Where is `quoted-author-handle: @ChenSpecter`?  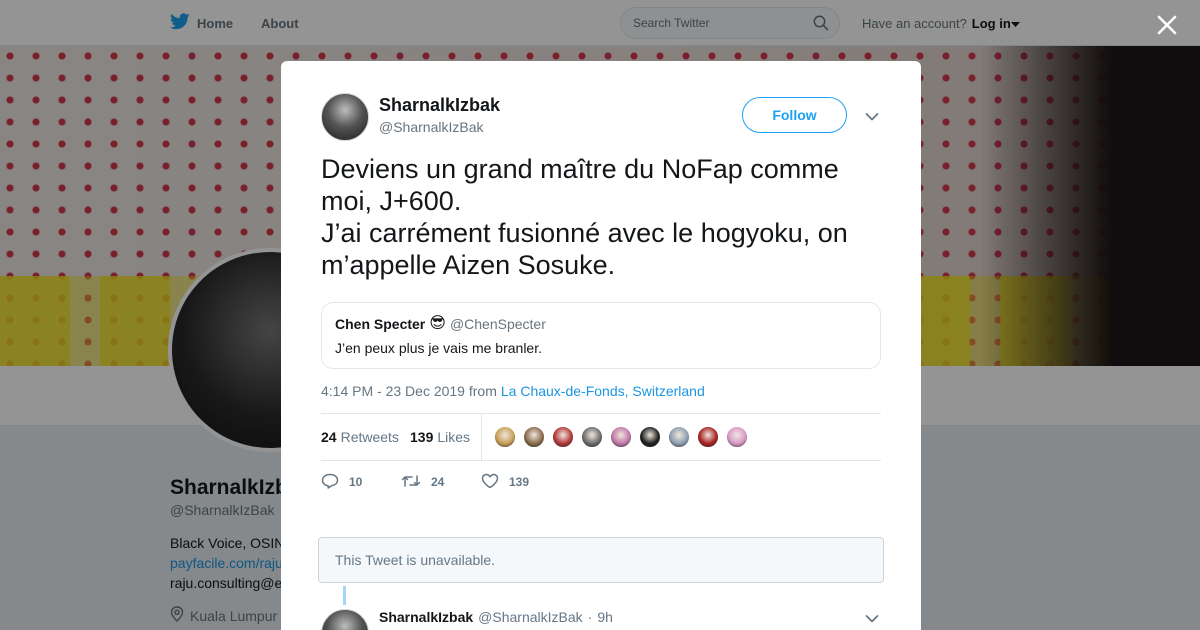 quoted-author-handle: @ChenSpecter is located at coordinates (497, 324).